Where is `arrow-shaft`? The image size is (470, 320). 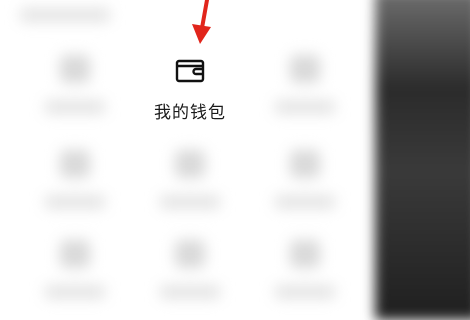 arrow-shaft is located at coordinates (204, 15).